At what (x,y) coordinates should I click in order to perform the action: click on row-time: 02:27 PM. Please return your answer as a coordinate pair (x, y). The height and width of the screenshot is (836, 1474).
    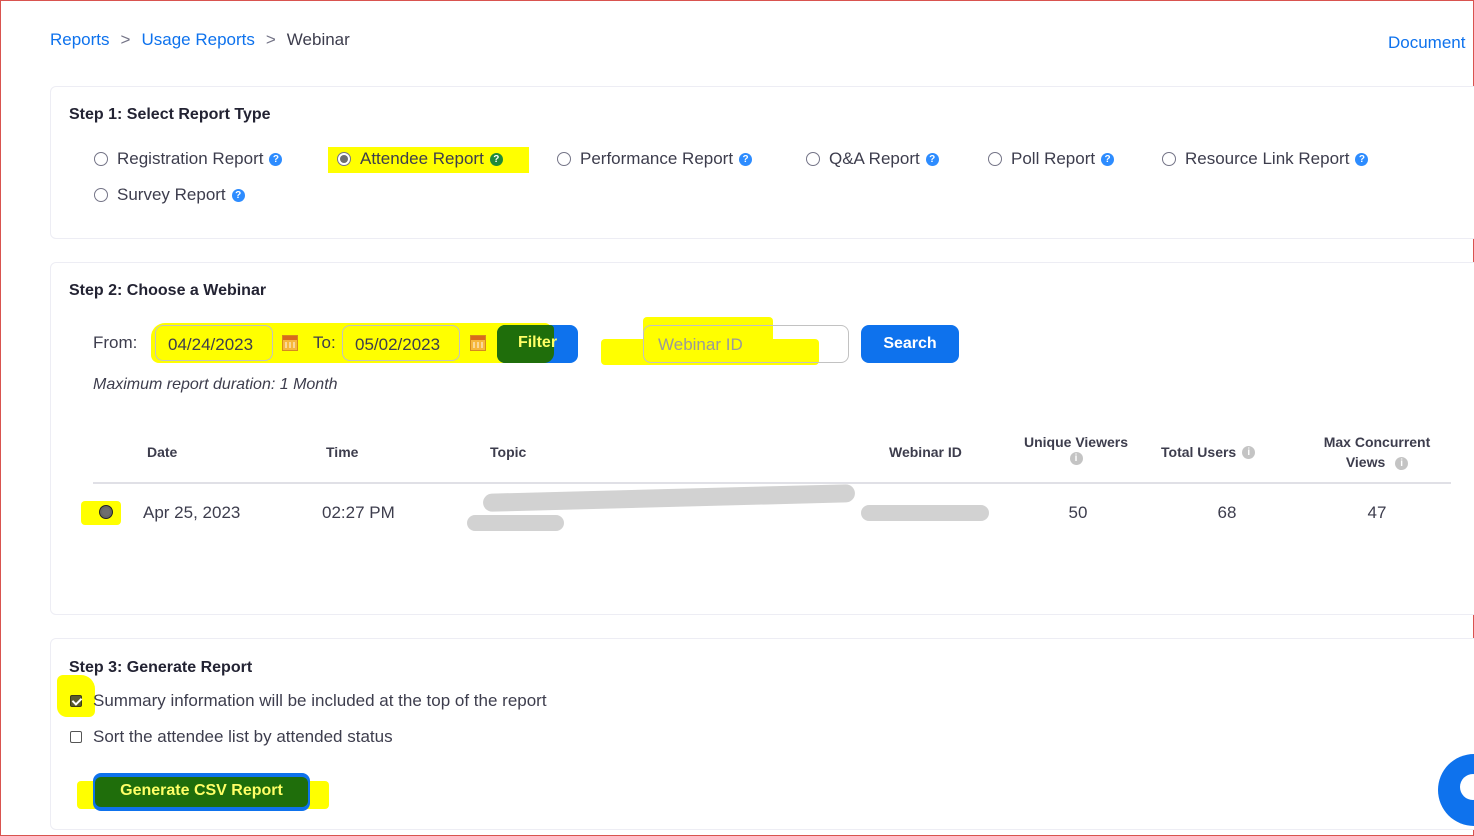
    Looking at the image, I should click on (358, 512).